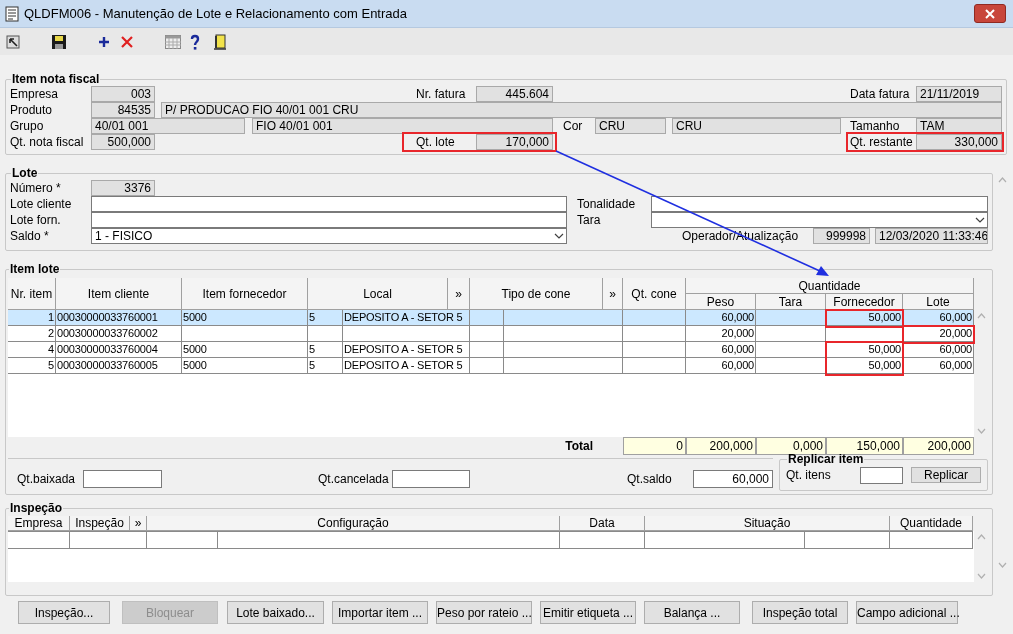  Describe the element at coordinates (491, 350) in the screenshot. I see `table-row: 4 00030000033760004 5000 5 DEPOSITO A - SETOR 5 60,000 50,000 60,000` at that location.